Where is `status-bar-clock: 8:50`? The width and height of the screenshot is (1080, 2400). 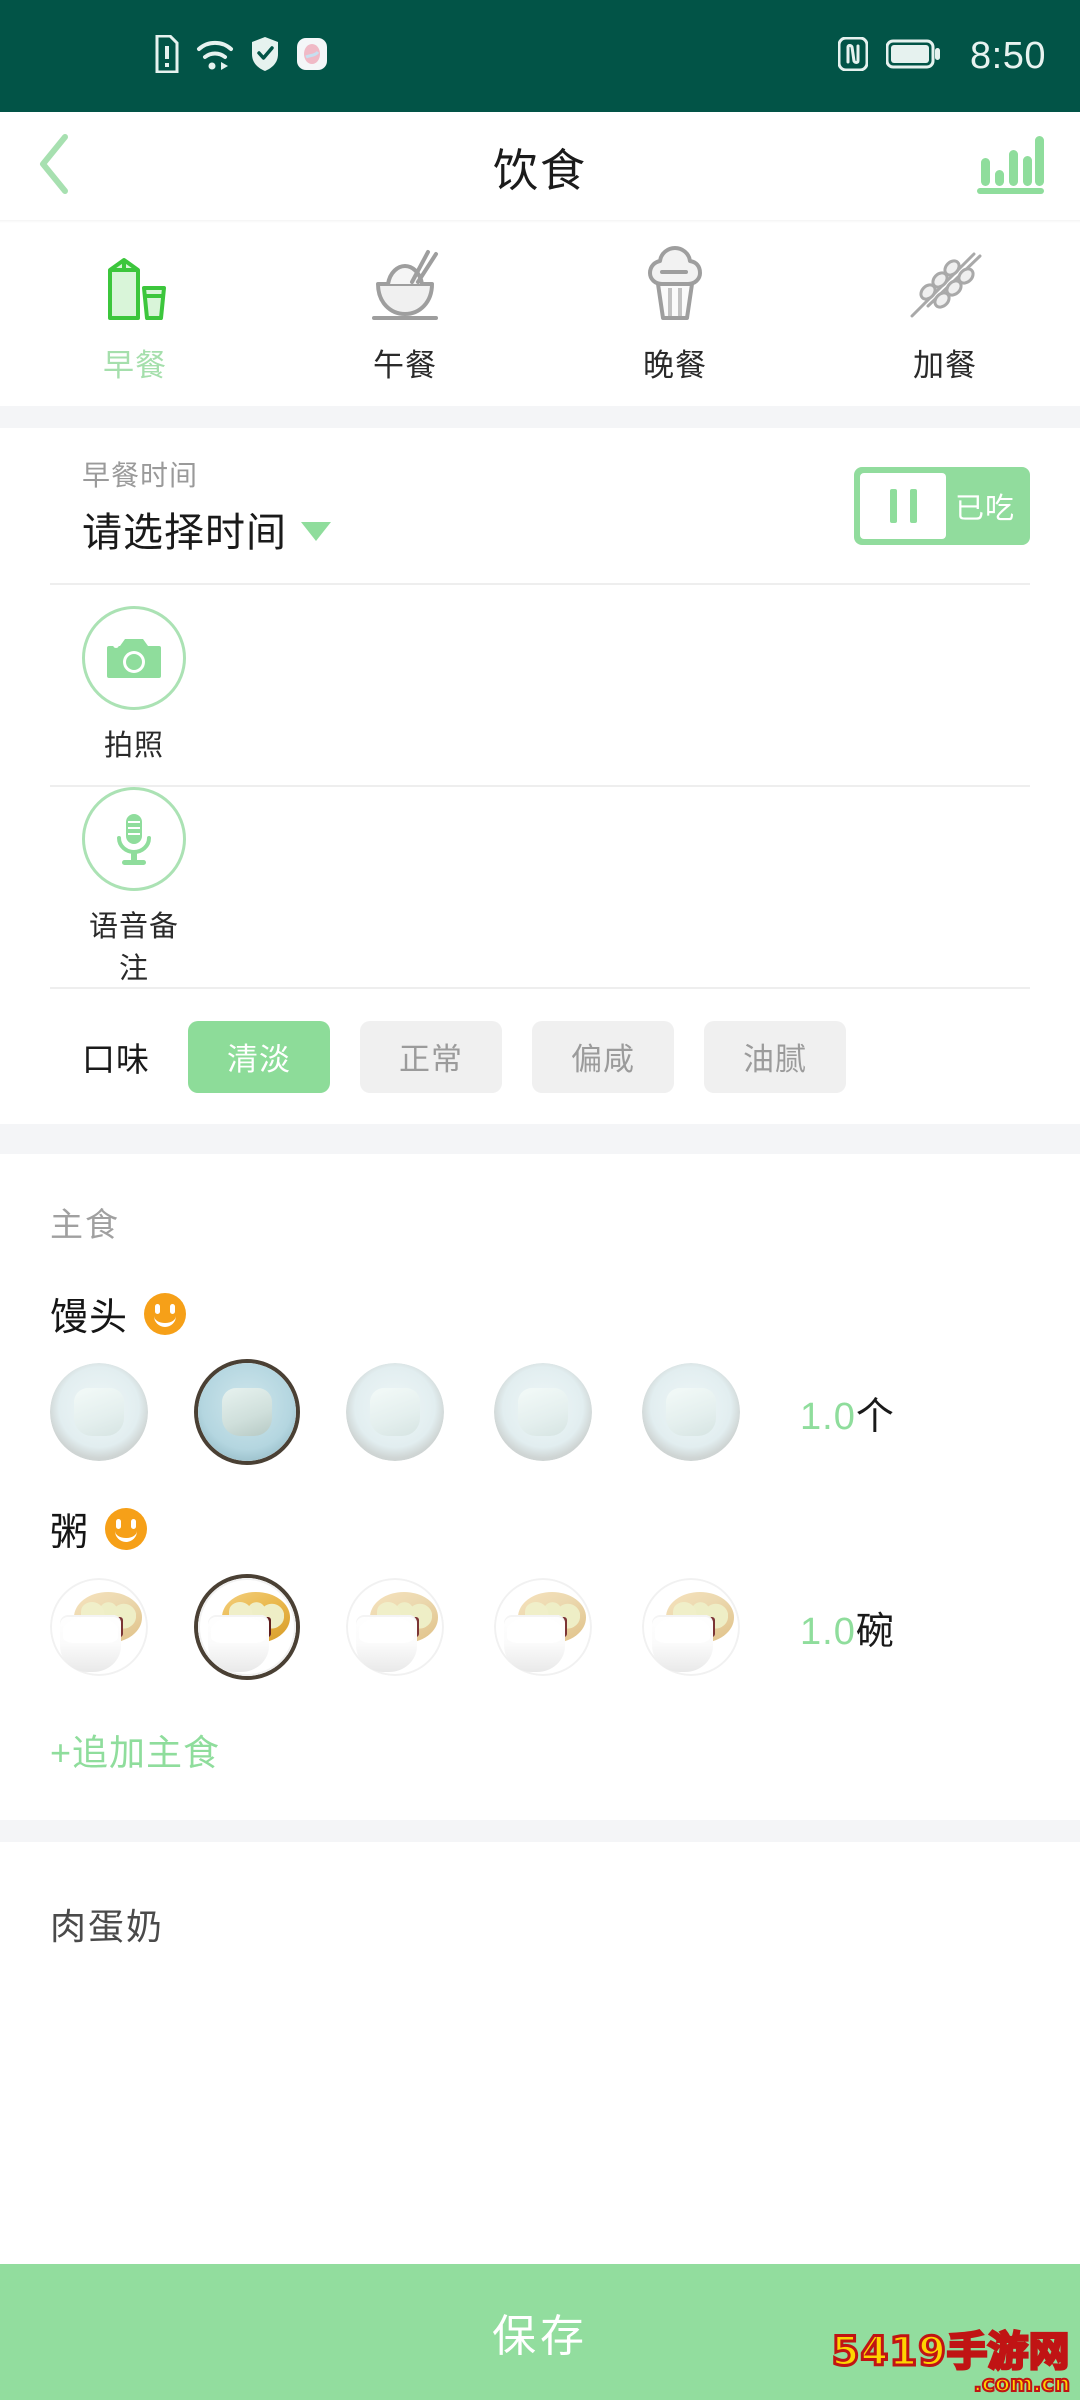 status-bar-clock: 8:50 is located at coordinates (1008, 55).